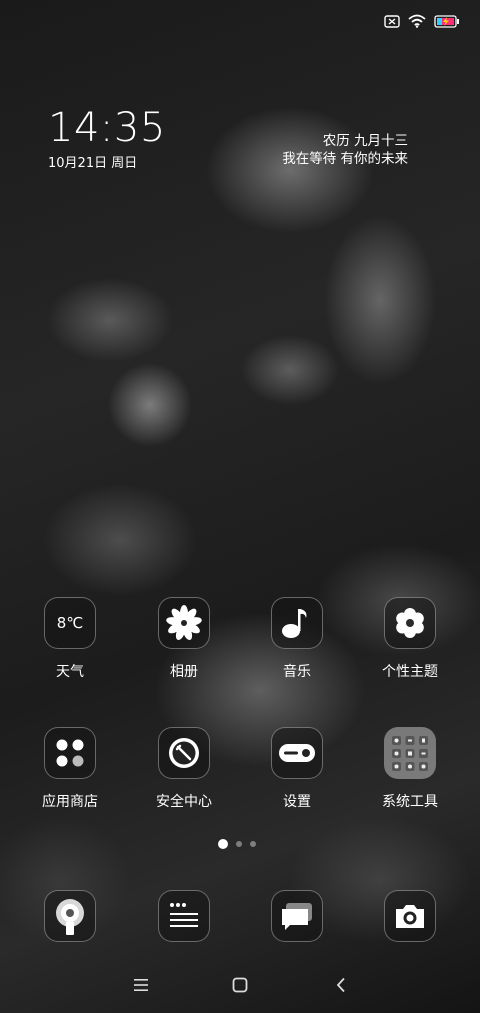 Image resolution: width=480 pixels, height=1013 pixels. What do you see at coordinates (107, 128) in the screenshot?
I see `clock-time: 14:35` at bounding box center [107, 128].